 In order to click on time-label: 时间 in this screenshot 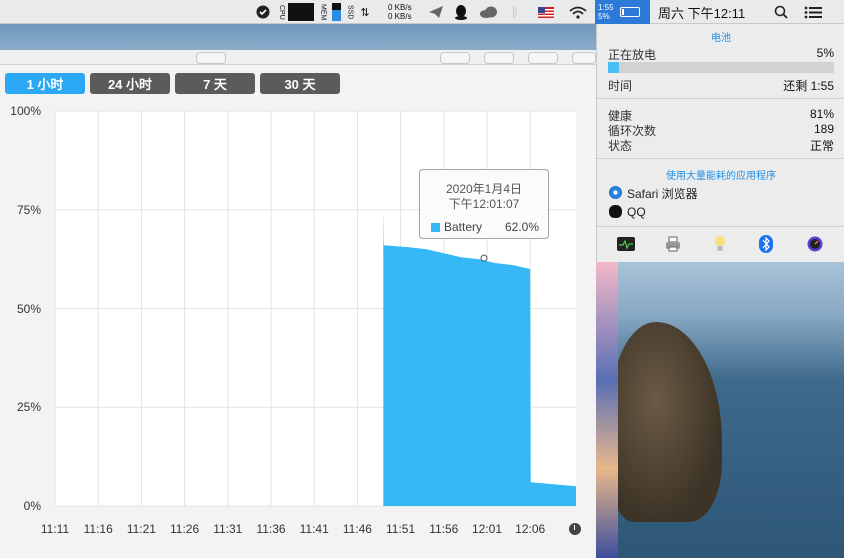, I will do `click(620, 86)`.